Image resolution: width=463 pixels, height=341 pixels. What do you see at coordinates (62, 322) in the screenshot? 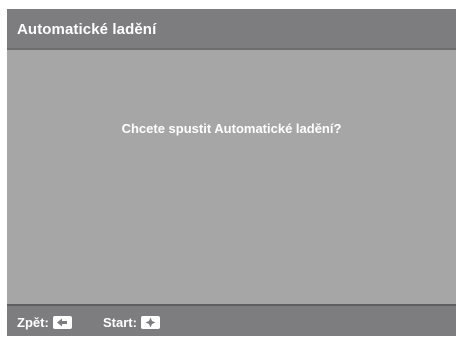
I see `arrow-left-icon` at bounding box center [62, 322].